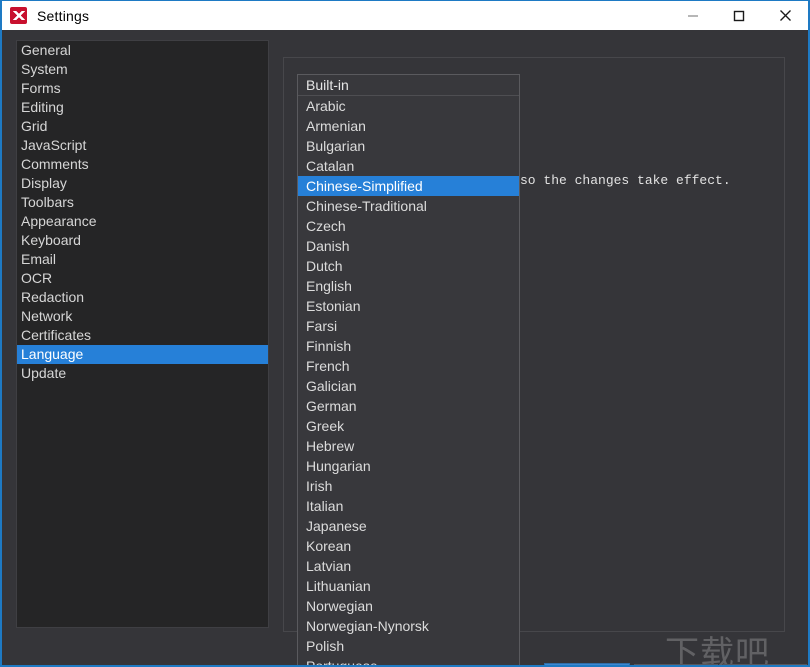 The image size is (810, 667). Describe the element at coordinates (142, 354) in the screenshot. I see `sidebar-item-language: Language` at that location.